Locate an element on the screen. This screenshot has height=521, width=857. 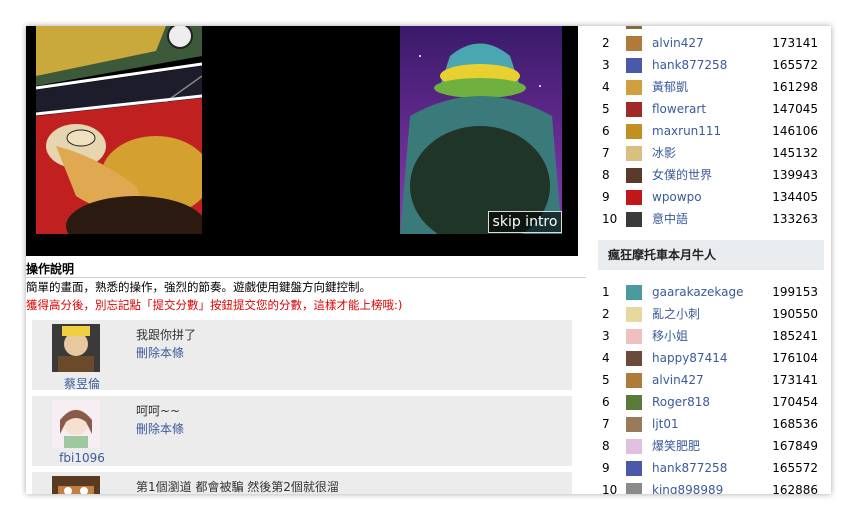
ranking-row: 8 女僕的世界 139943 is located at coordinates (711, 175).